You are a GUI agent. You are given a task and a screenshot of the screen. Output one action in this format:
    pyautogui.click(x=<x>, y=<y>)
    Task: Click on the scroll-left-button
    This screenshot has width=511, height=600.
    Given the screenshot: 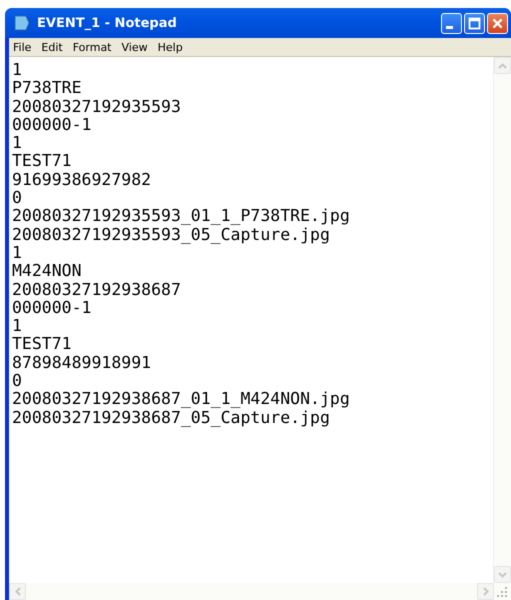 What is the action you would take?
    pyautogui.click(x=17, y=591)
    